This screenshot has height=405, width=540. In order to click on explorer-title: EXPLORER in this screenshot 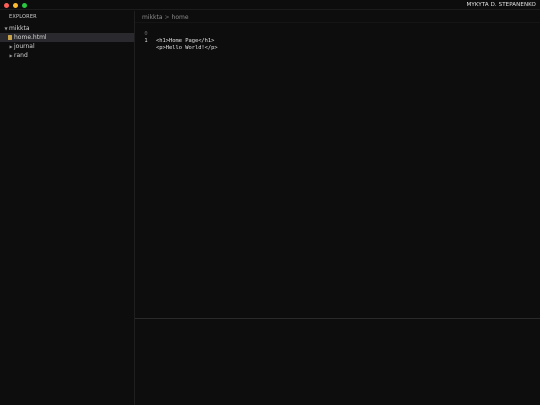, I will do `click(23, 17)`.